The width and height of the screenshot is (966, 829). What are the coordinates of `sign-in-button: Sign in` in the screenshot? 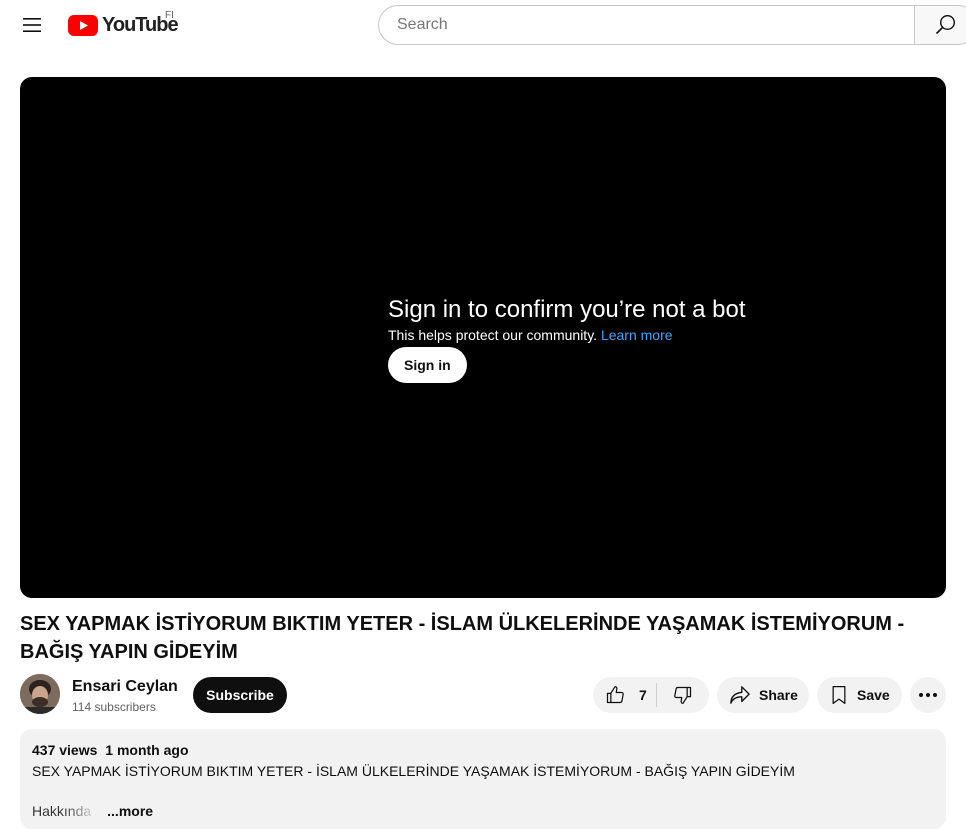 It's located at (427, 365).